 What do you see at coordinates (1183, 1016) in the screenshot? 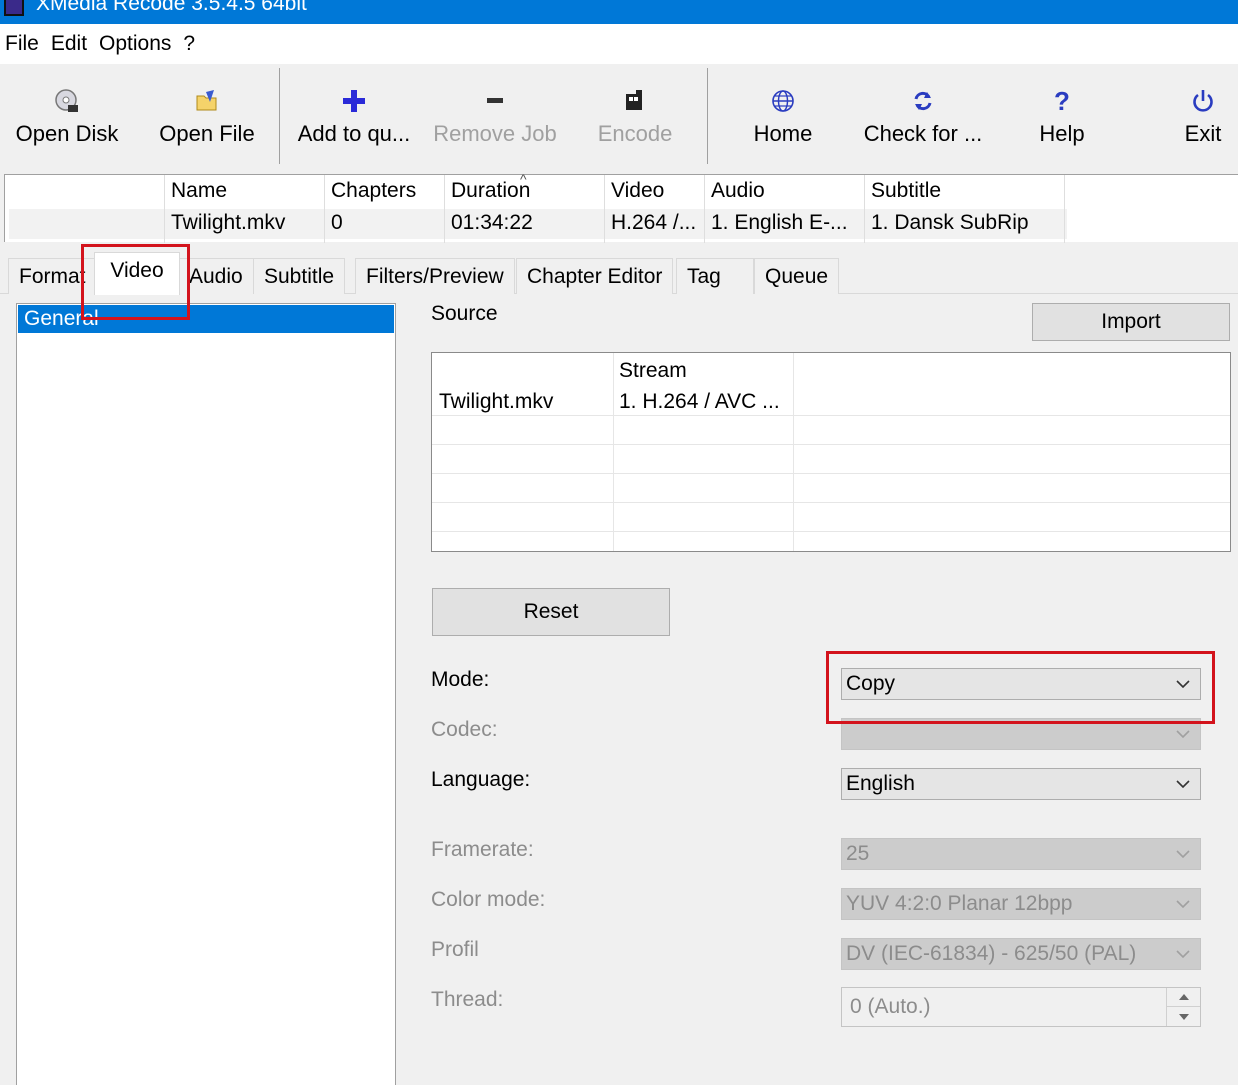
I see `stepper-down-icon` at bounding box center [1183, 1016].